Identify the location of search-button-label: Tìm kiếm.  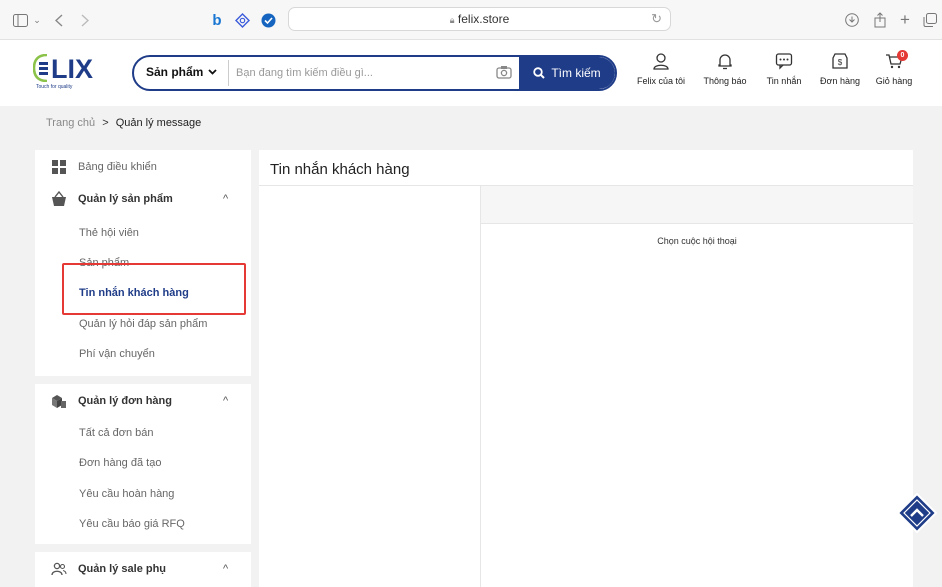
(576, 73).